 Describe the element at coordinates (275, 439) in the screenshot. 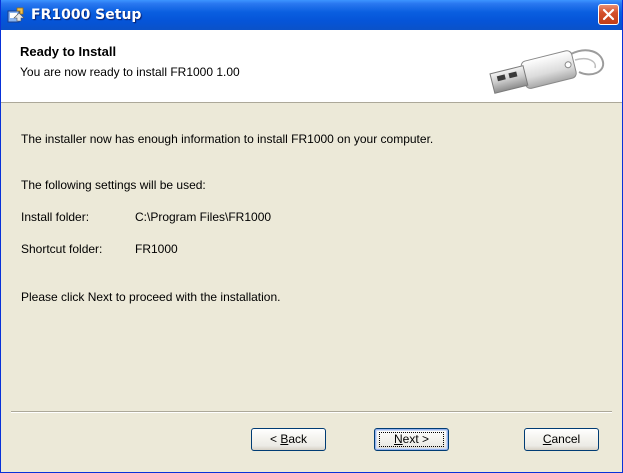

I see `back-prefix: <` at that location.